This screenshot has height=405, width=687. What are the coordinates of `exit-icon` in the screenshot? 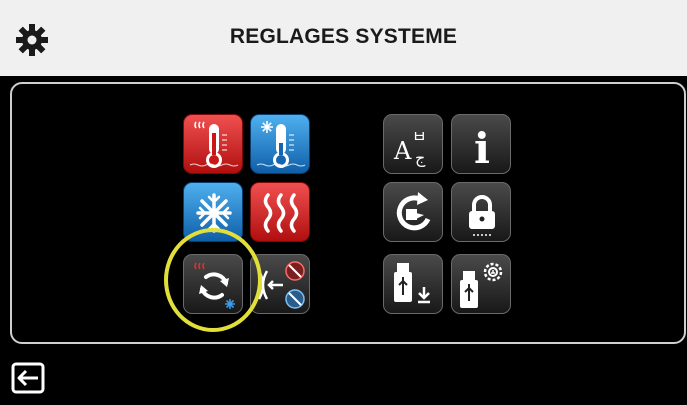 It's located at (28, 378).